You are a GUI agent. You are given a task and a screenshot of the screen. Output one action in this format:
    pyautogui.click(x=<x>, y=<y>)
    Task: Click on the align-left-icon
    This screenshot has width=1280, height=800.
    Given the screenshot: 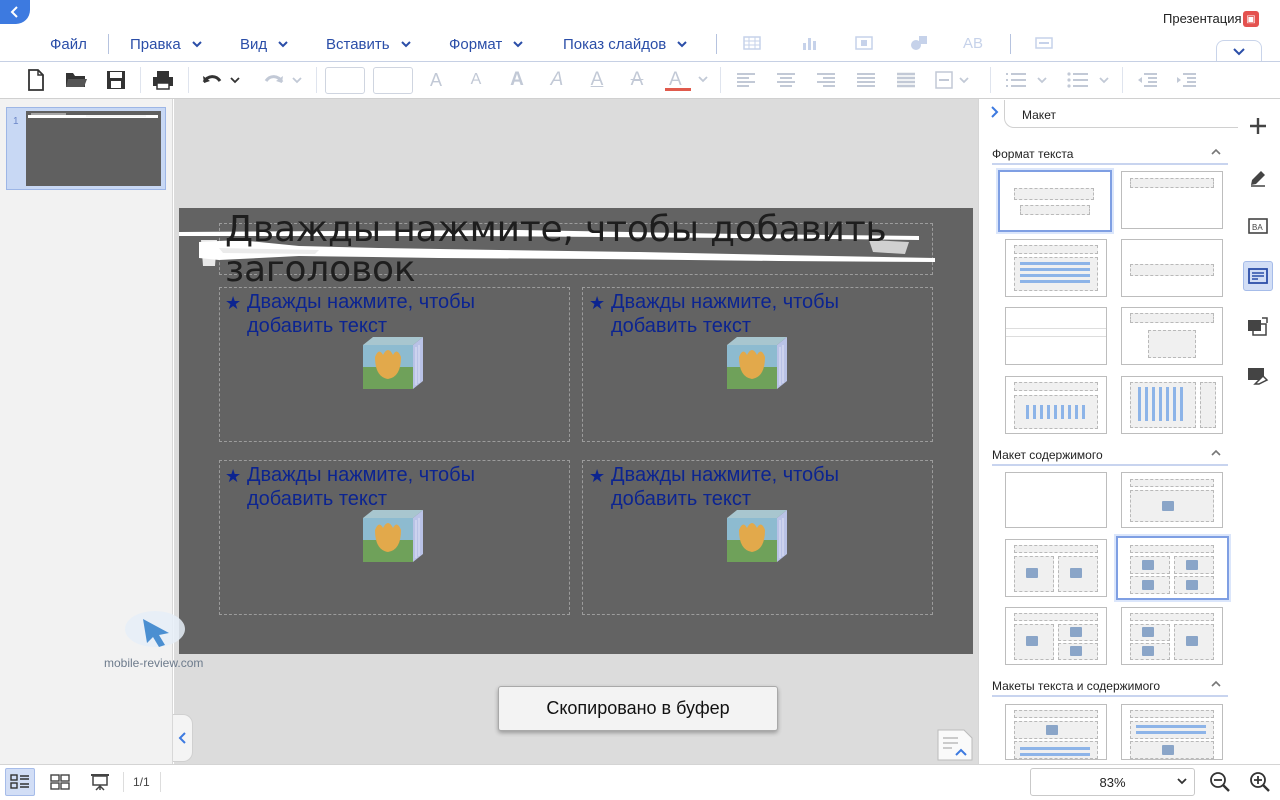 What is the action you would take?
    pyautogui.click(x=746, y=80)
    